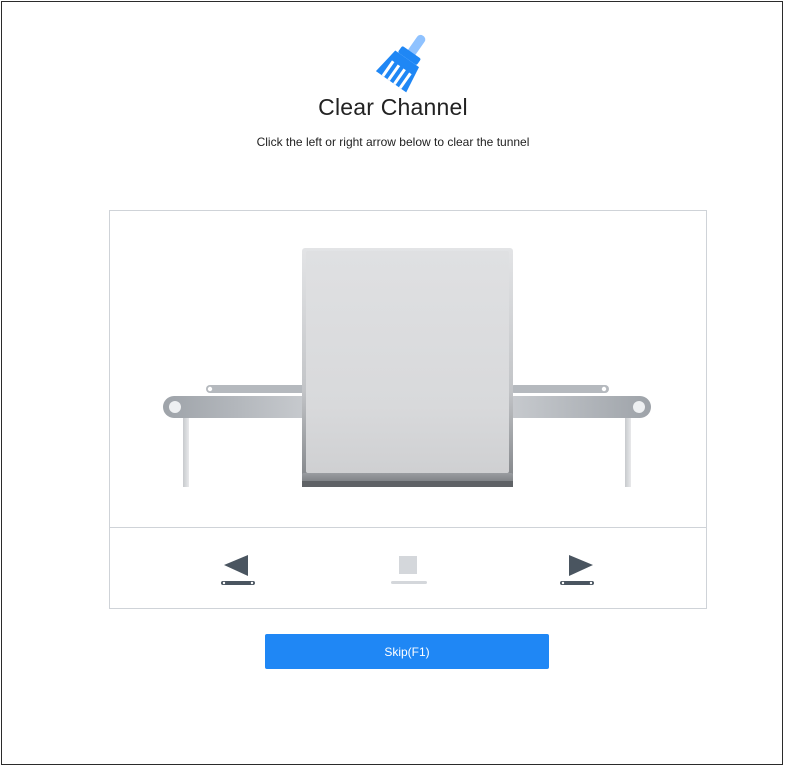  Describe the element at coordinates (405, 61) in the screenshot. I see `broom-brush-icon` at that location.